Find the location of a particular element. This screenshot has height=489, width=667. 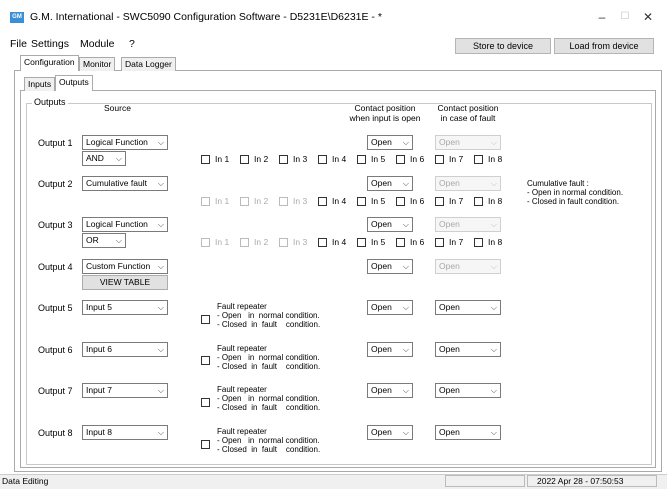

output-8-open-value: Open is located at coordinates (381, 432).